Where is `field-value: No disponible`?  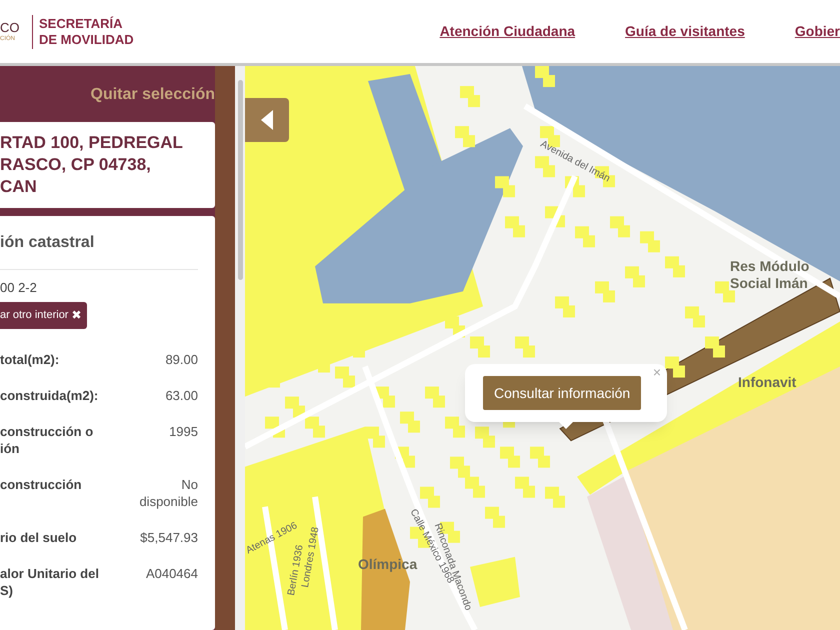
field-value: No disponible is located at coordinates (168, 493).